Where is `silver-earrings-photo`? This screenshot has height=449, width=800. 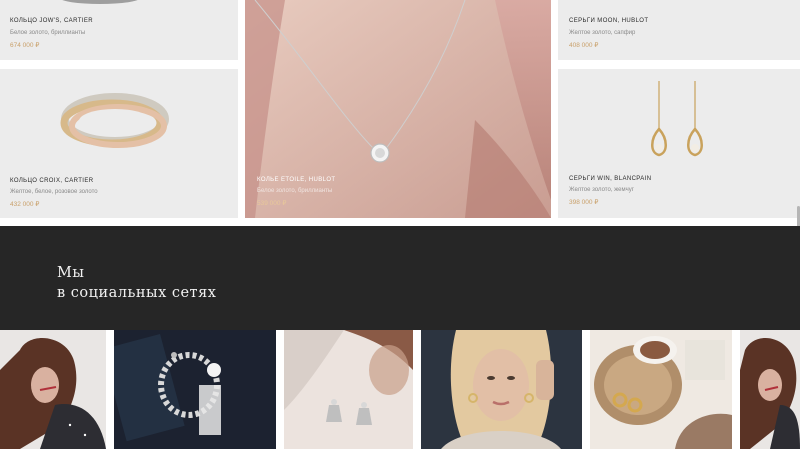
silver-earrings-photo is located at coordinates (348, 389).